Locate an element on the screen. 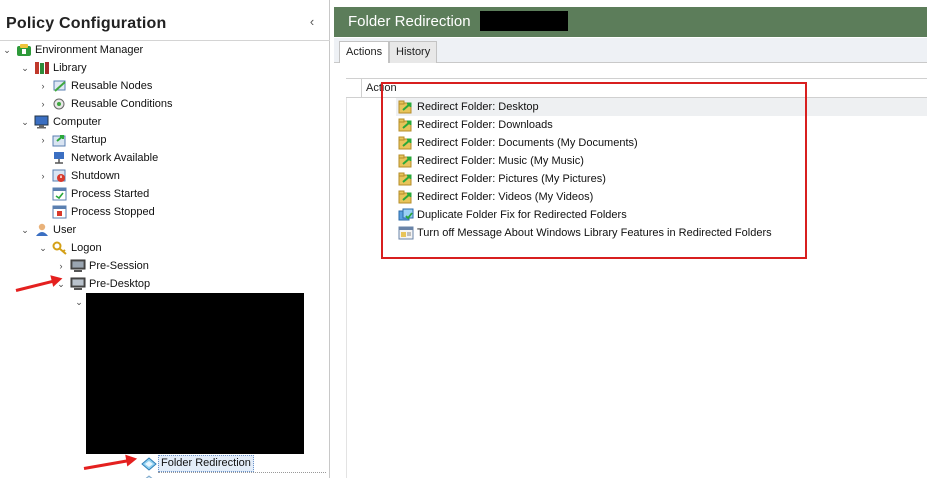 The width and height of the screenshot is (927, 478). user-icon is located at coordinates (42, 230).